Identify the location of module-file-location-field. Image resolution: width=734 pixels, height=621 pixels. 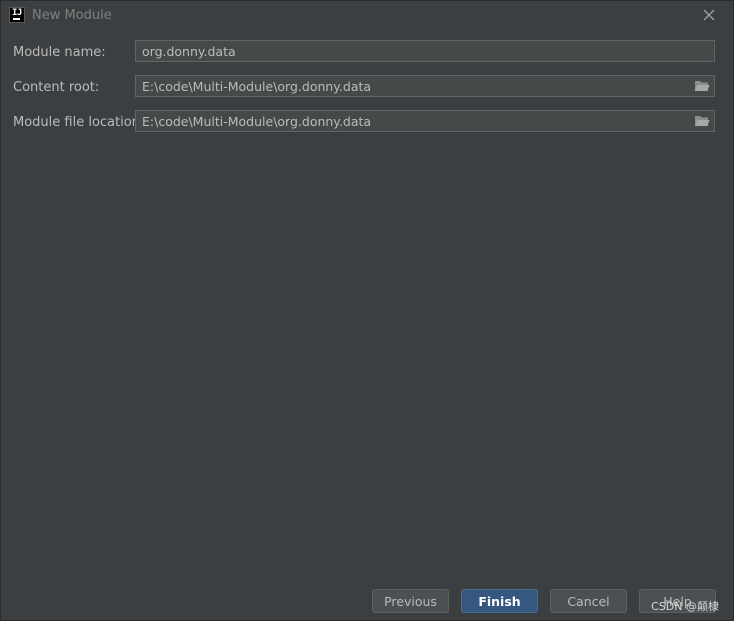
(425, 121).